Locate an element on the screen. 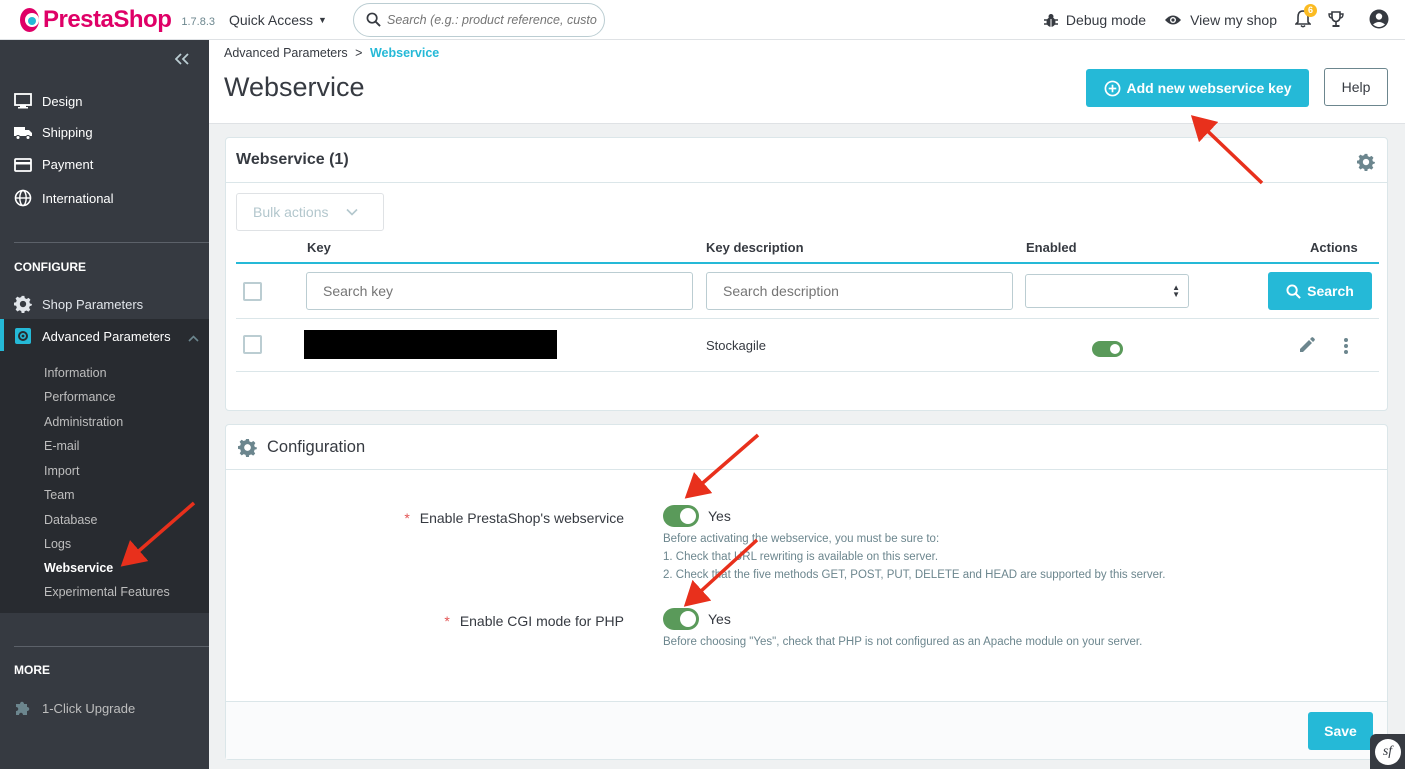  sidebar-item-label: 1-Click Upgrade is located at coordinates (89, 708).